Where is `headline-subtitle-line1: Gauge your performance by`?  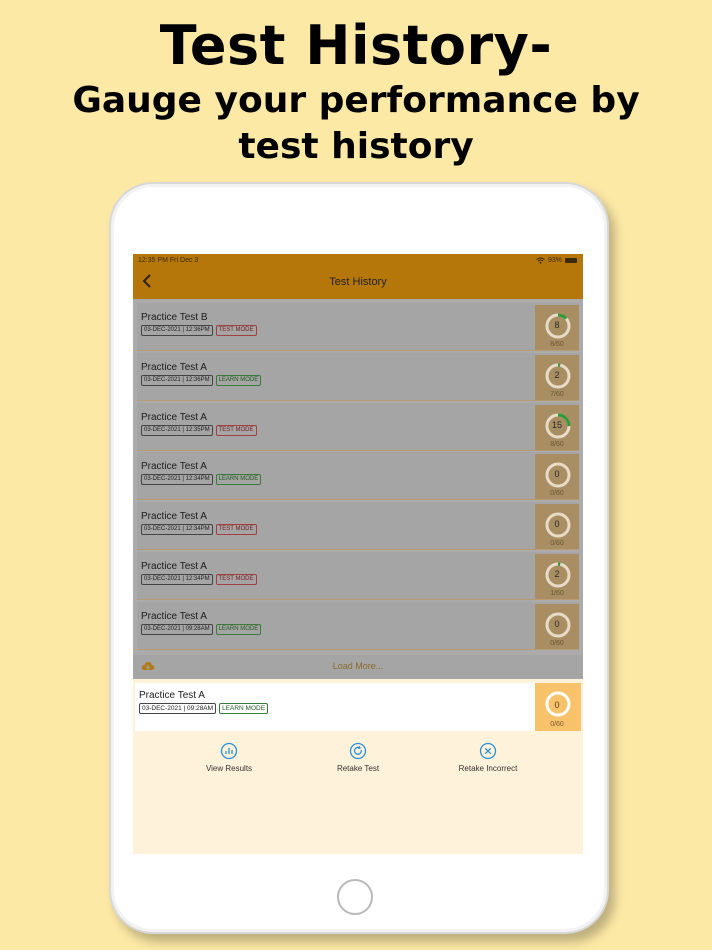 headline-subtitle-line1: Gauge your performance by is located at coordinates (356, 100).